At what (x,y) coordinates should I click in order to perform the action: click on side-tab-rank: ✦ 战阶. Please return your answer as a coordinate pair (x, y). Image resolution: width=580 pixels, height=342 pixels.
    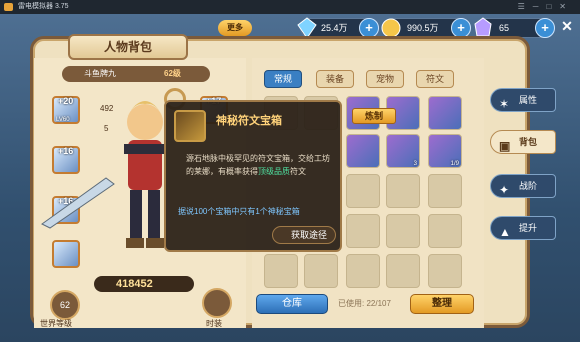
    Looking at the image, I should click on (523, 186).